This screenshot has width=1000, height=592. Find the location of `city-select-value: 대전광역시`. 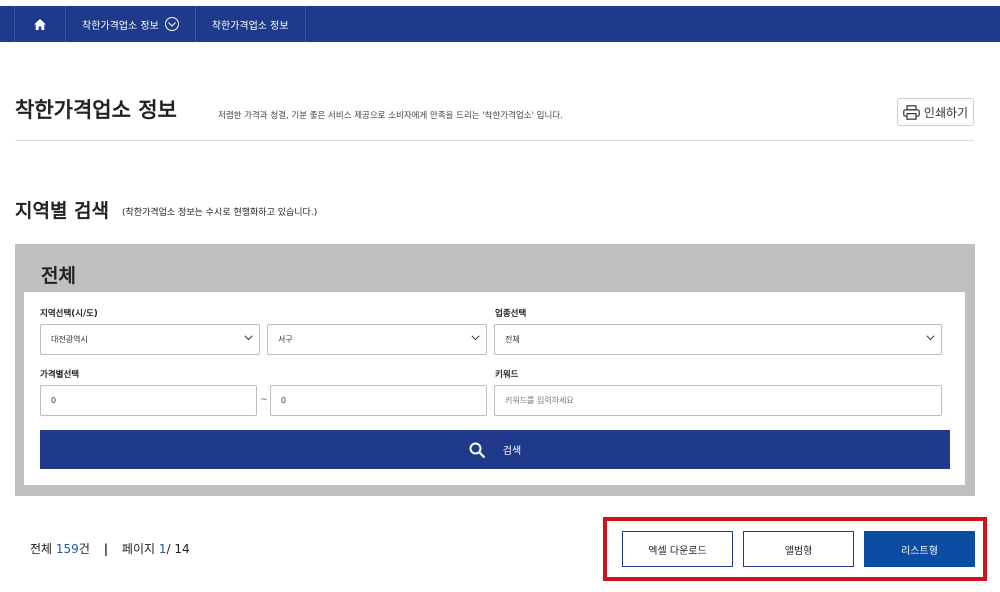

city-select-value: 대전광역시 is located at coordinates (69, 339).